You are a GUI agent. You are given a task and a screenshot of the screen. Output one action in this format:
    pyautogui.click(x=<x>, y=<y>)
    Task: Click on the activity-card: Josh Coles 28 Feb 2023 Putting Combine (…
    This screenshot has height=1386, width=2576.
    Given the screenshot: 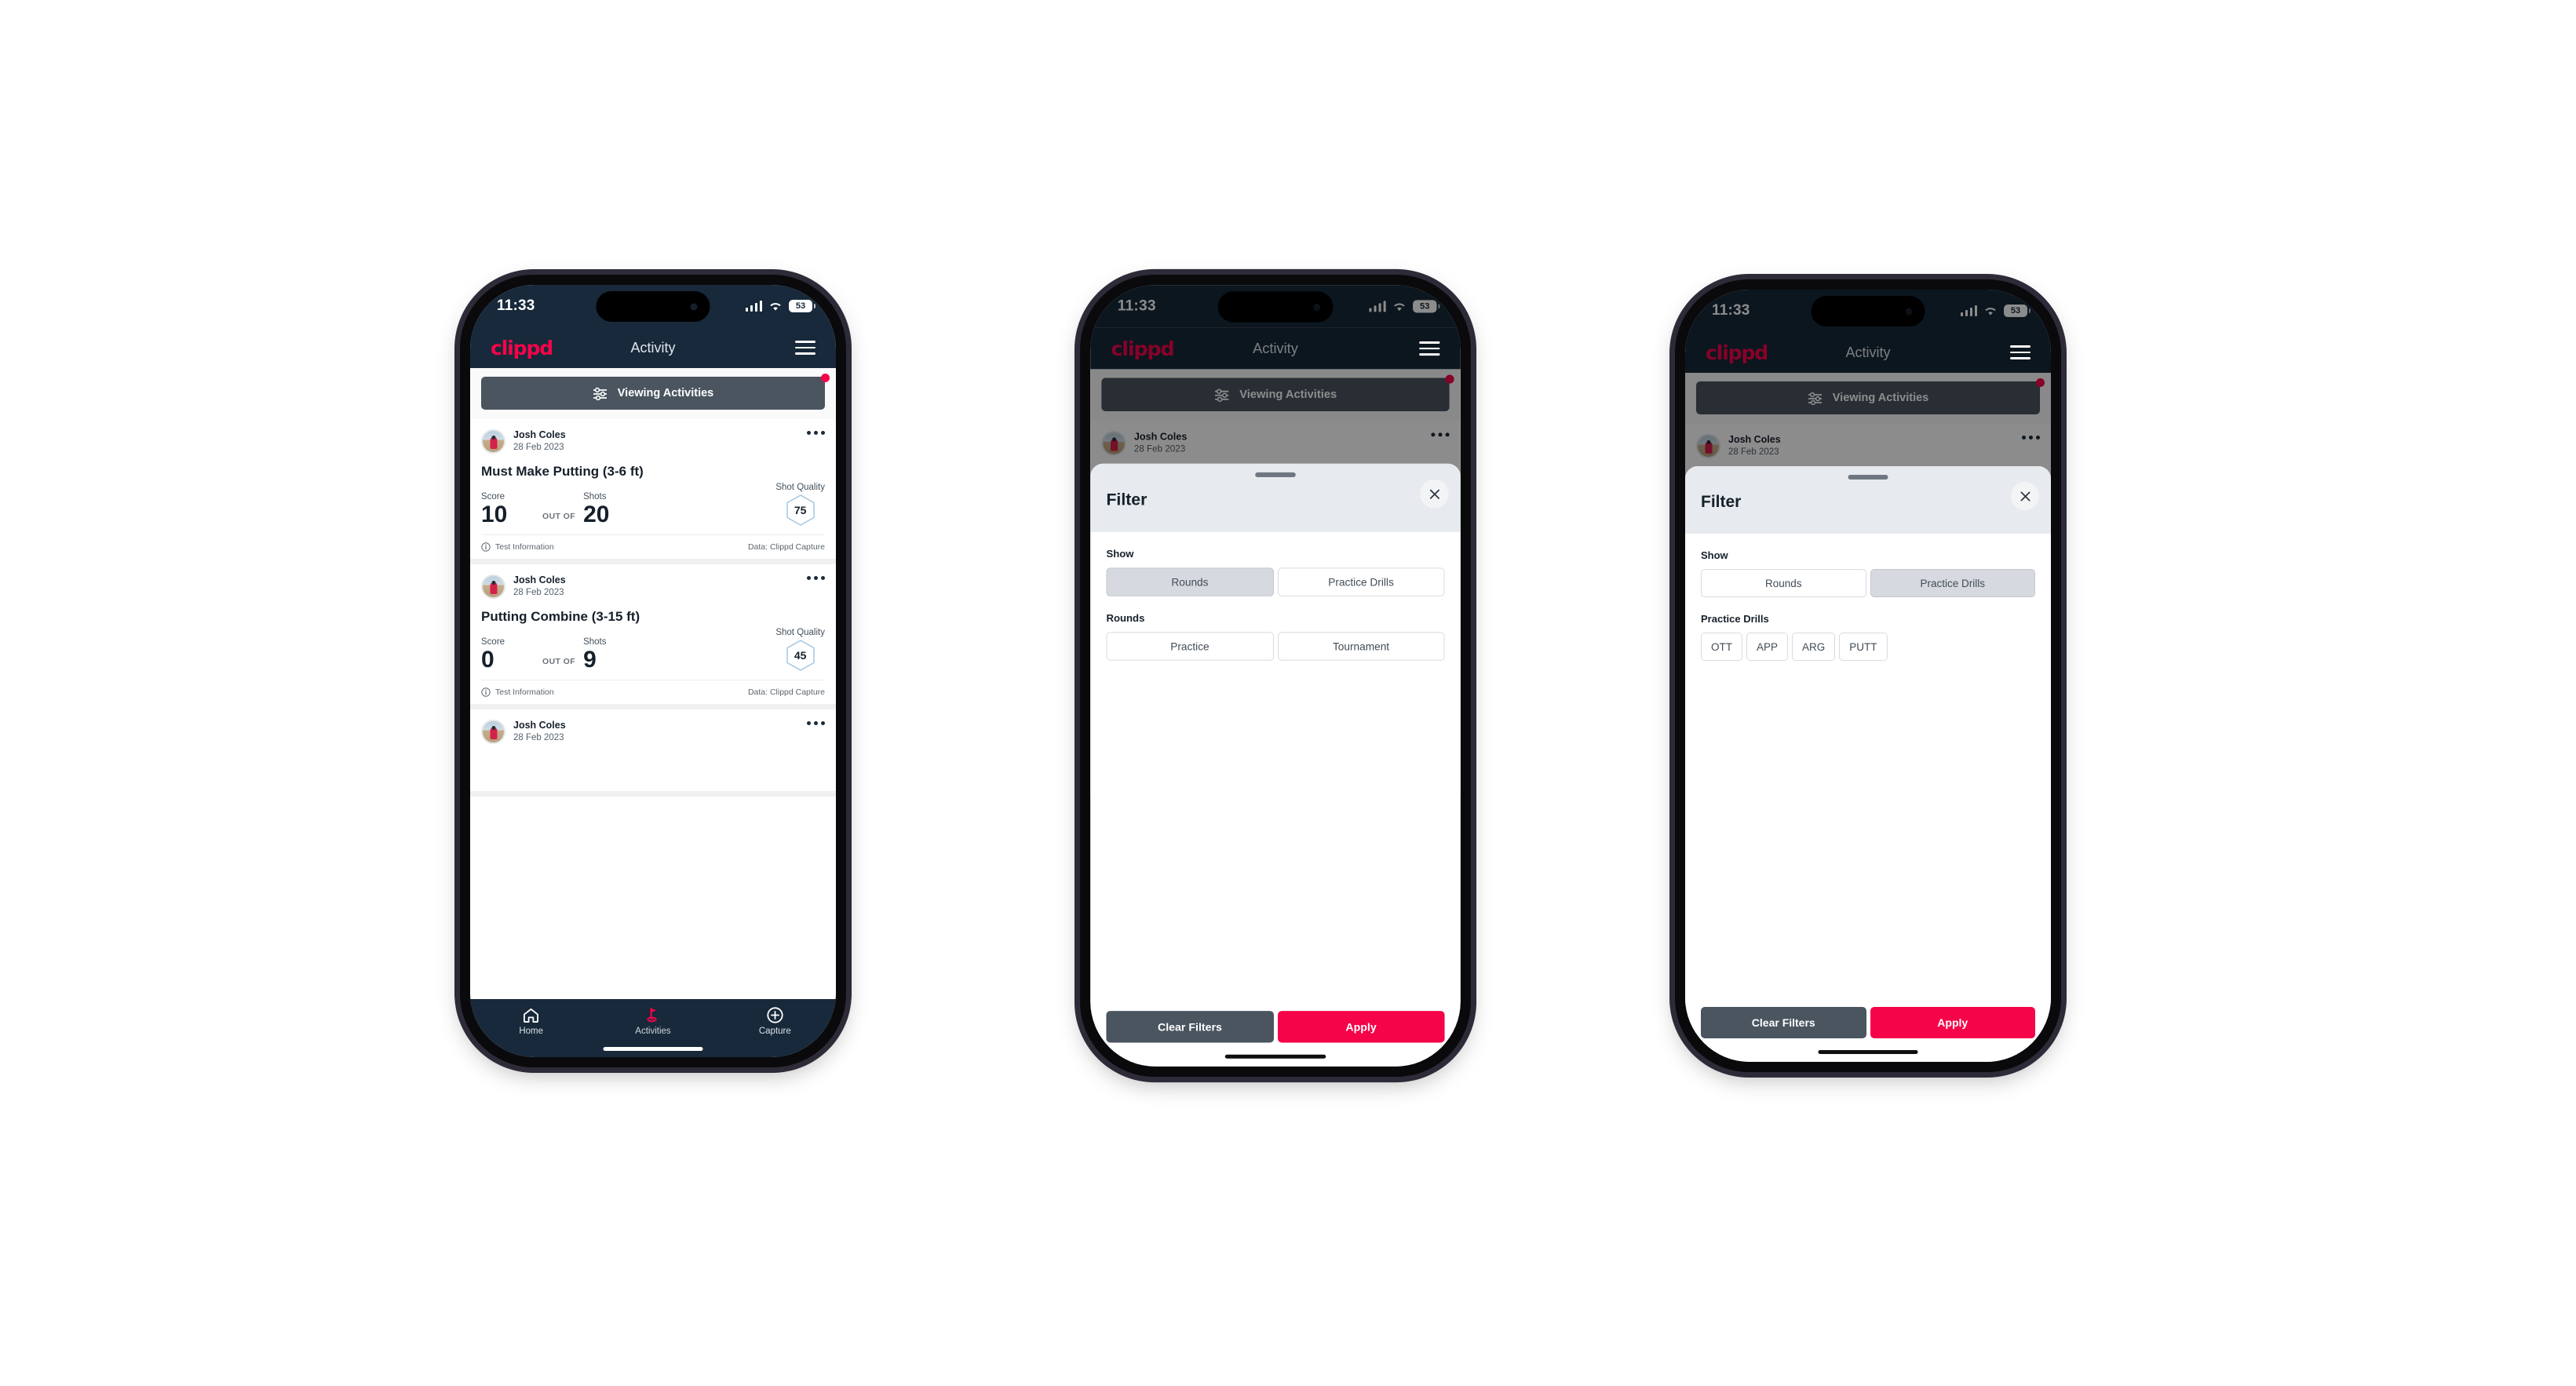 What is the action you would take?
    pyautogui.click(x=653, y=636)
    